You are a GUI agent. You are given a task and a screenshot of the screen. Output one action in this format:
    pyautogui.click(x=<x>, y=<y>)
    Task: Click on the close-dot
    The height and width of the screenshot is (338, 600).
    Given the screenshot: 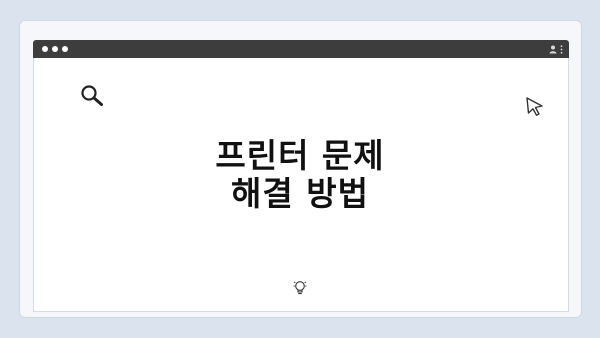 What is the action you would take?
    pyautogui.click(x=45, y=49)
    